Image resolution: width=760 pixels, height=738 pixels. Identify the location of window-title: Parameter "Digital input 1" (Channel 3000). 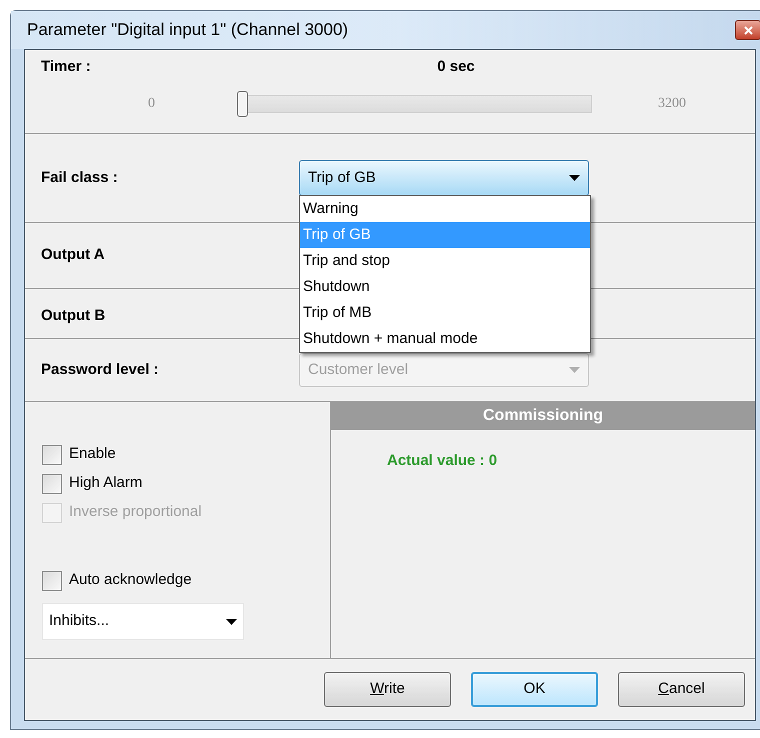
(187, 30).